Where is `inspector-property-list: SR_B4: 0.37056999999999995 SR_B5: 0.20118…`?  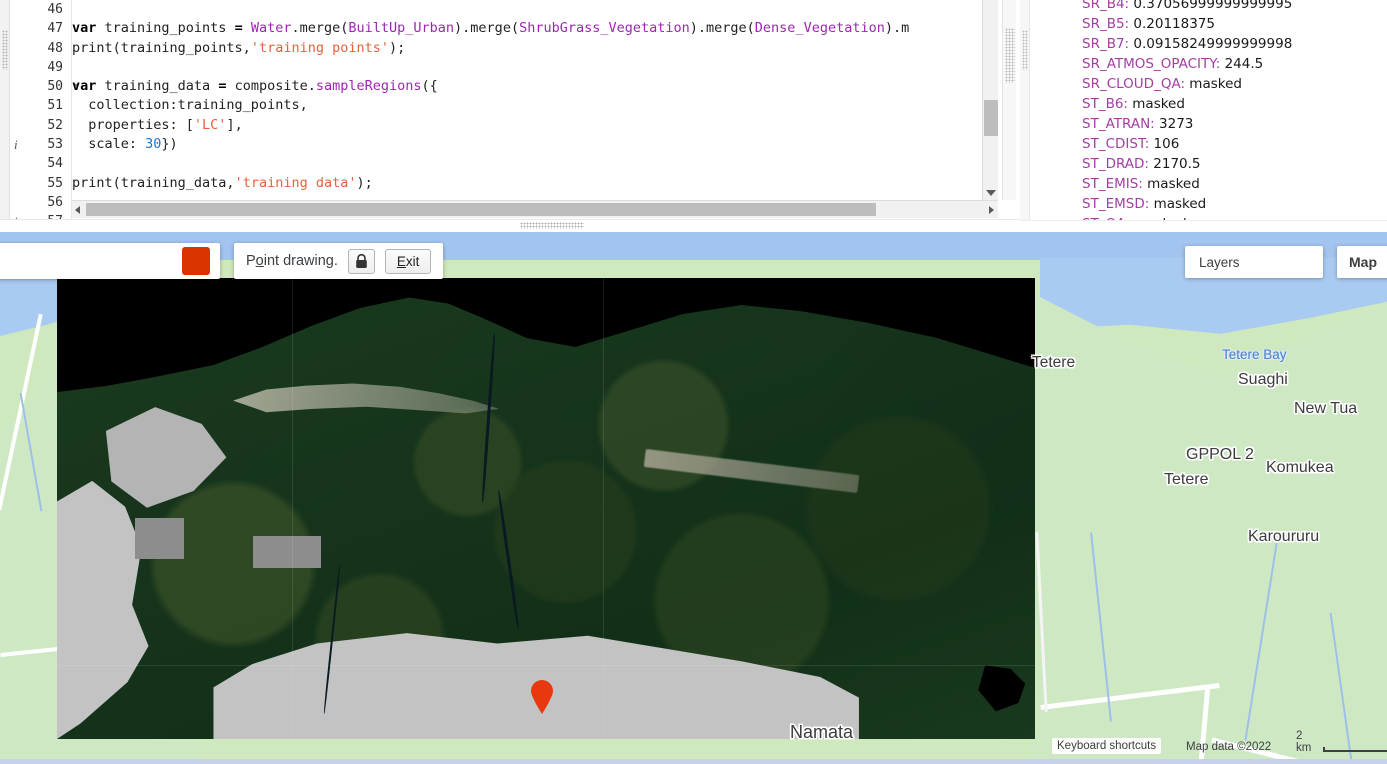
inspector-property-list: SR_B4: 0.37056999999999995 SR_B5: 0.20118… is located at coordinates (1234, 111).